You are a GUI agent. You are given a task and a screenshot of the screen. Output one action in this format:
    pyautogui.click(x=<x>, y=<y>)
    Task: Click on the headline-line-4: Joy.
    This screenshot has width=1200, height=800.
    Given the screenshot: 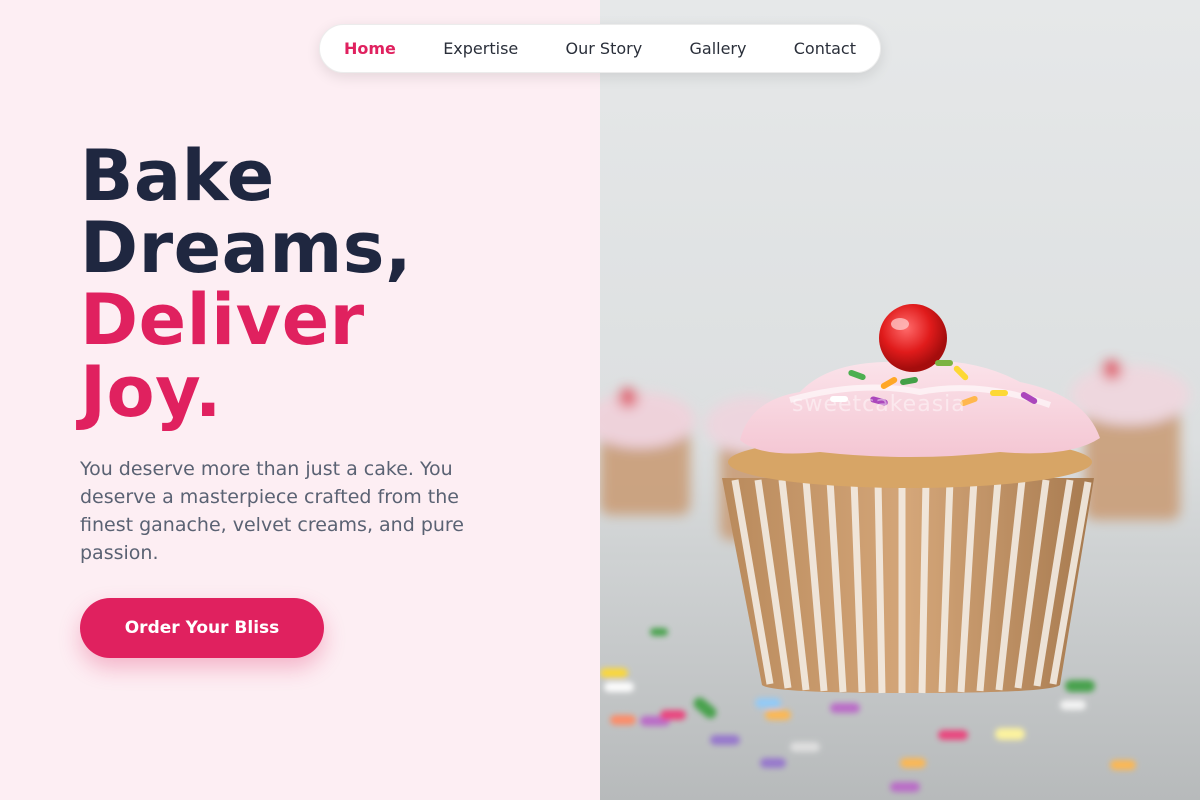 What is the action you would take?
    pyautogui.click(x=151, y=392)
    